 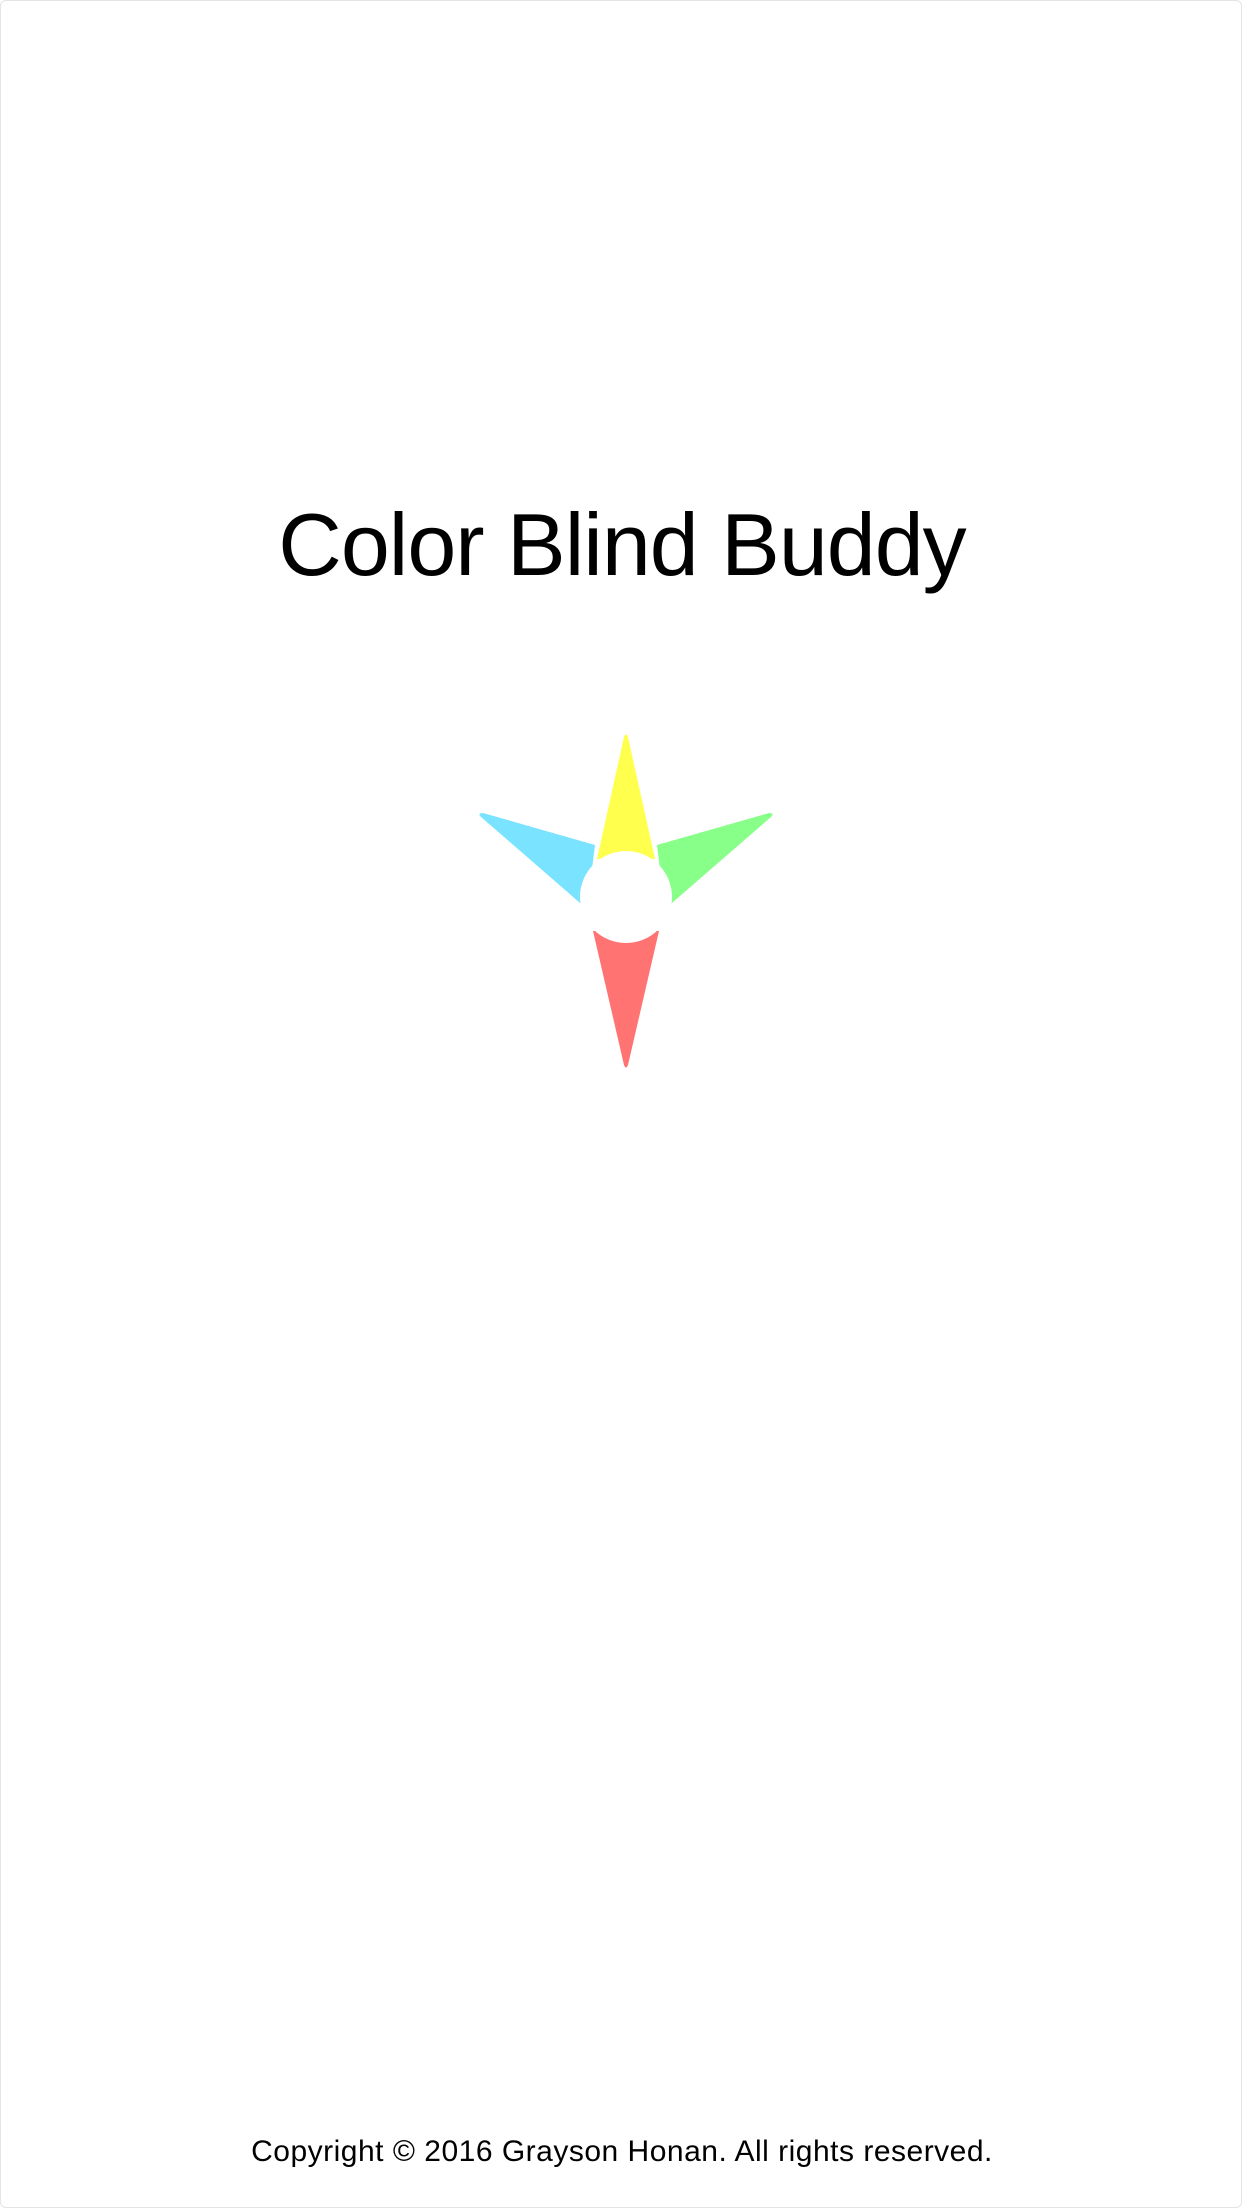 What do you see at coordinates (626, 897) in the screenshot?
I see `logo-center-circle` at bounding box center [626, 897].